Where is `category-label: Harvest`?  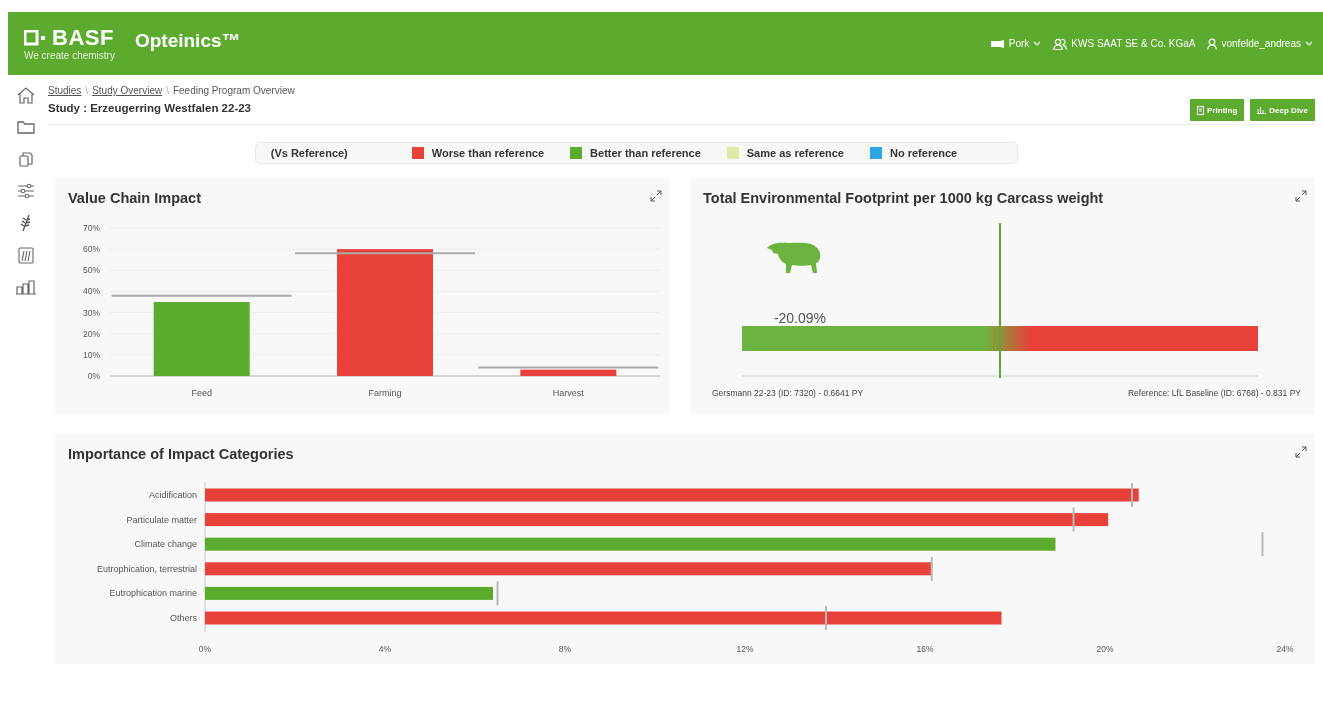 category-label: Harvest is located at coordinates (568, 393).